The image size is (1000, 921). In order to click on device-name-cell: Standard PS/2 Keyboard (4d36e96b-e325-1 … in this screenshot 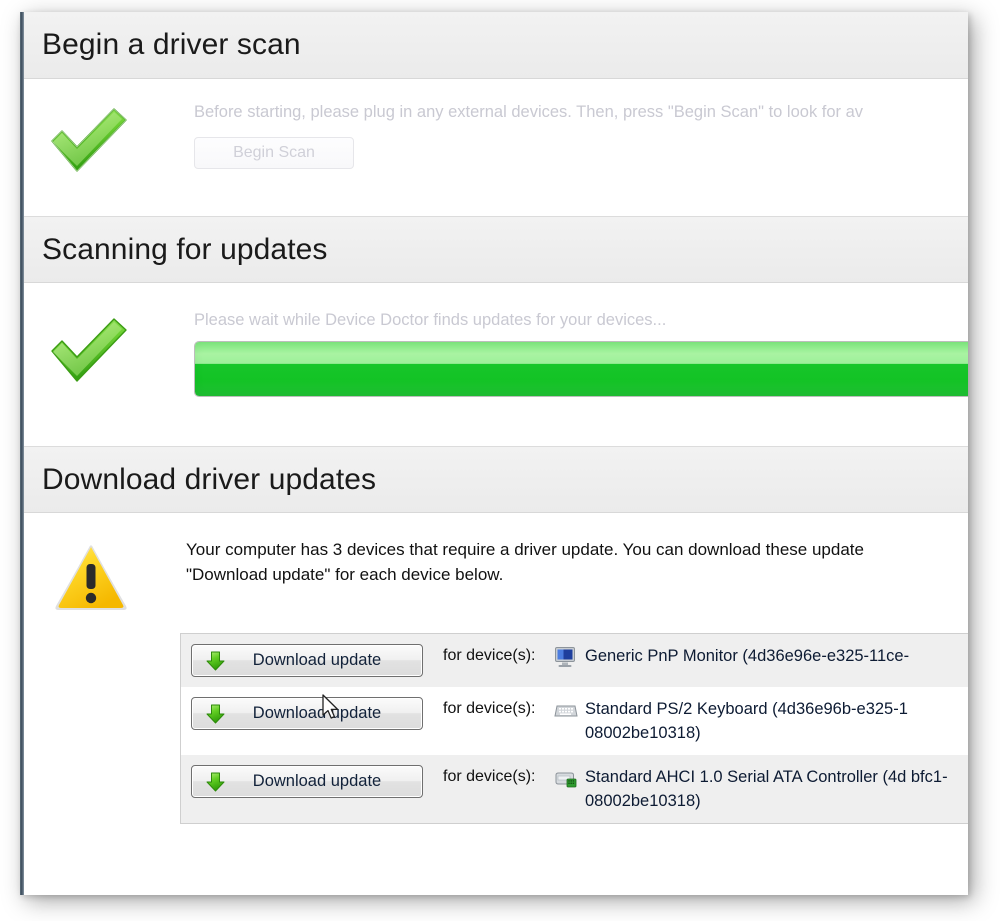, I will do `click(761, 721)`.